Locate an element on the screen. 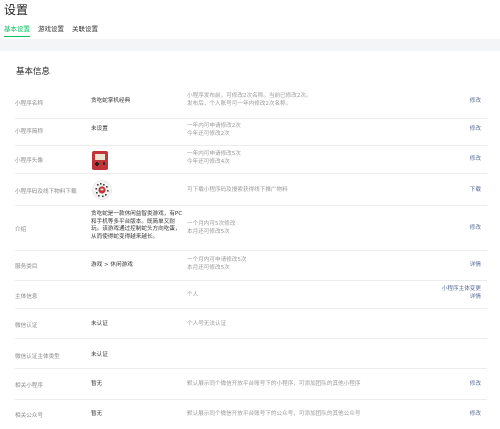 The image size is (500, 429). row-label: 相关小程序 is located at coordinates (29, 386).